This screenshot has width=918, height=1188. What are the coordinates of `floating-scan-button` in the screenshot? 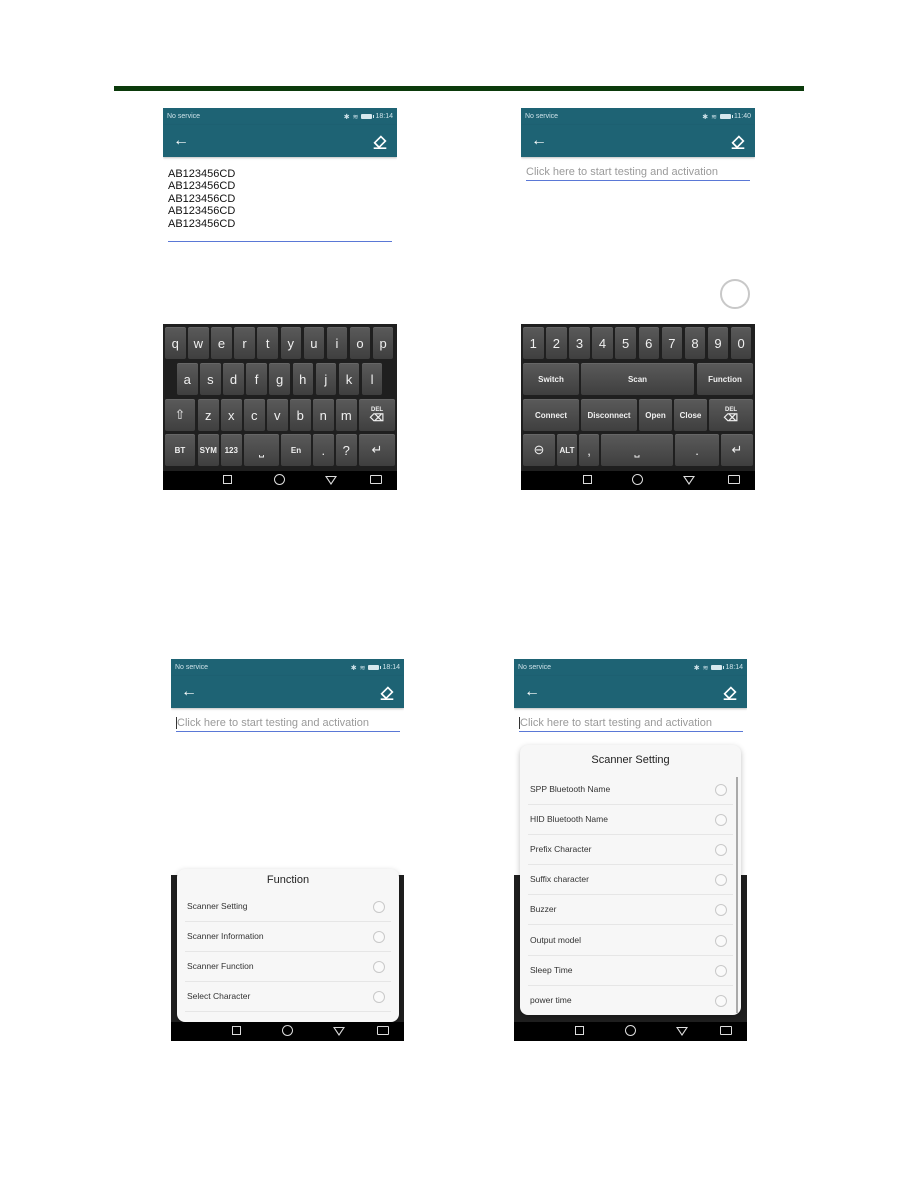 It's located at (735, 294).